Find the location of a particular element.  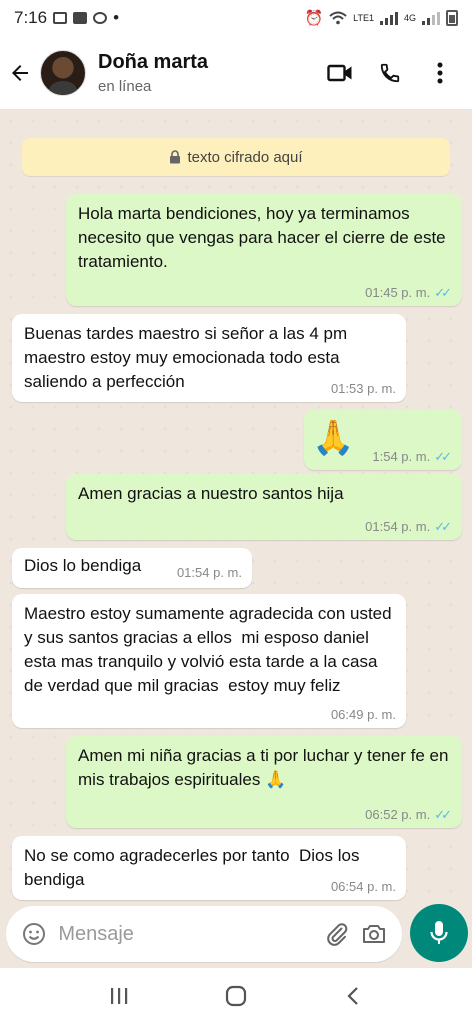

status-time: 7:16 is located at coordinates (31, 17).